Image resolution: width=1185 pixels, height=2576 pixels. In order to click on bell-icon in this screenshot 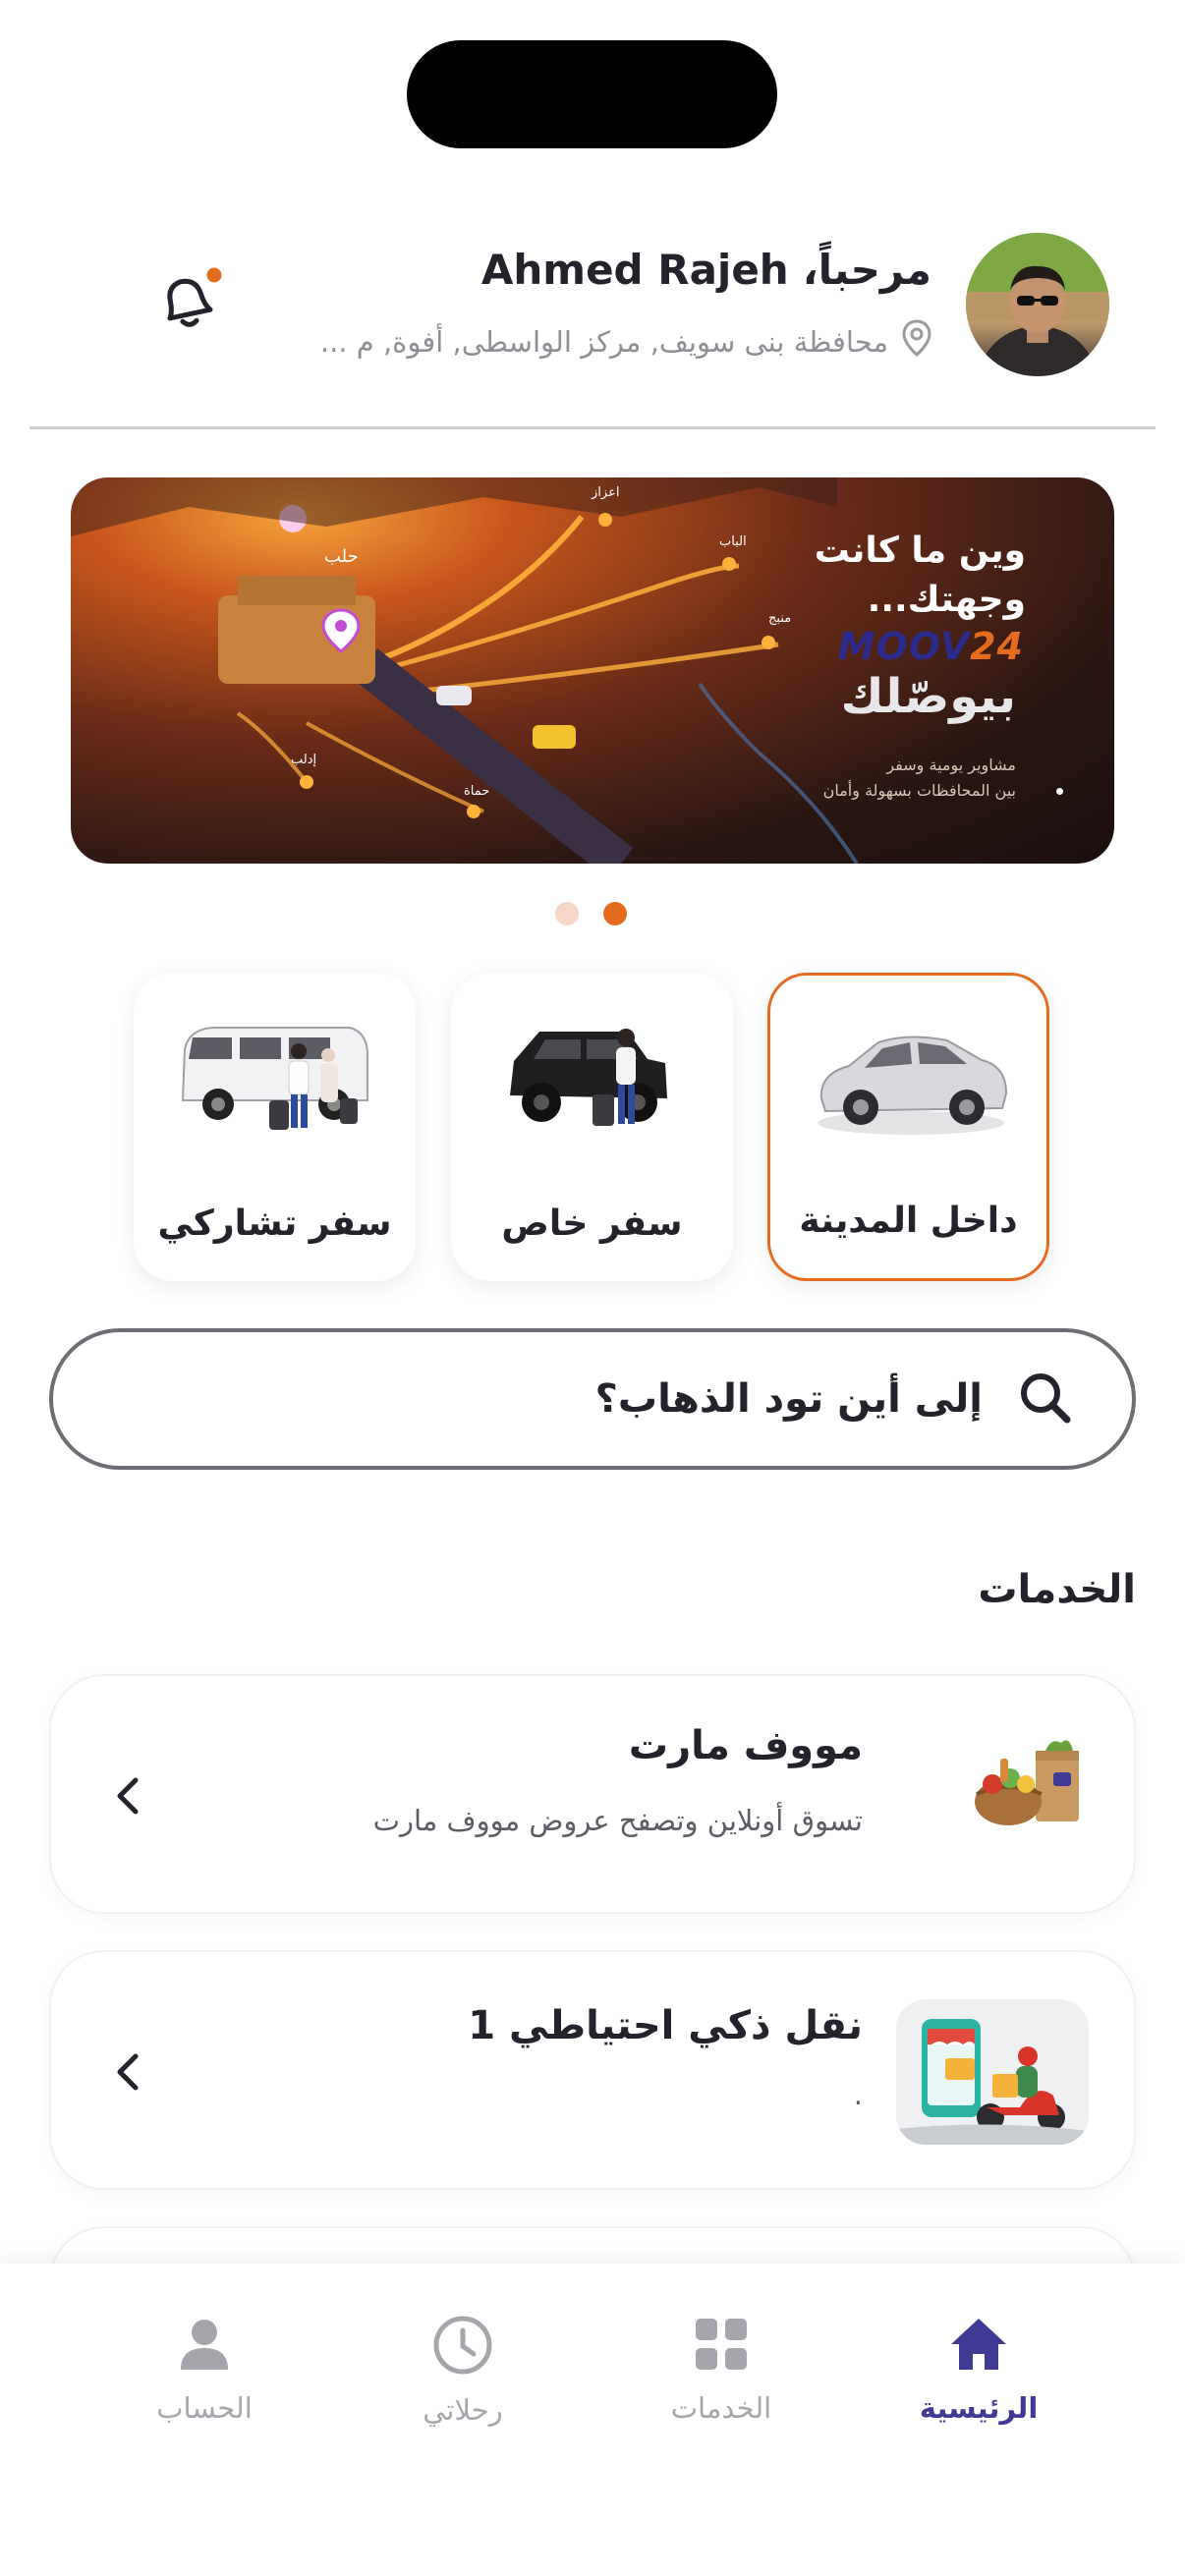, I will do `click(186, 302)`.